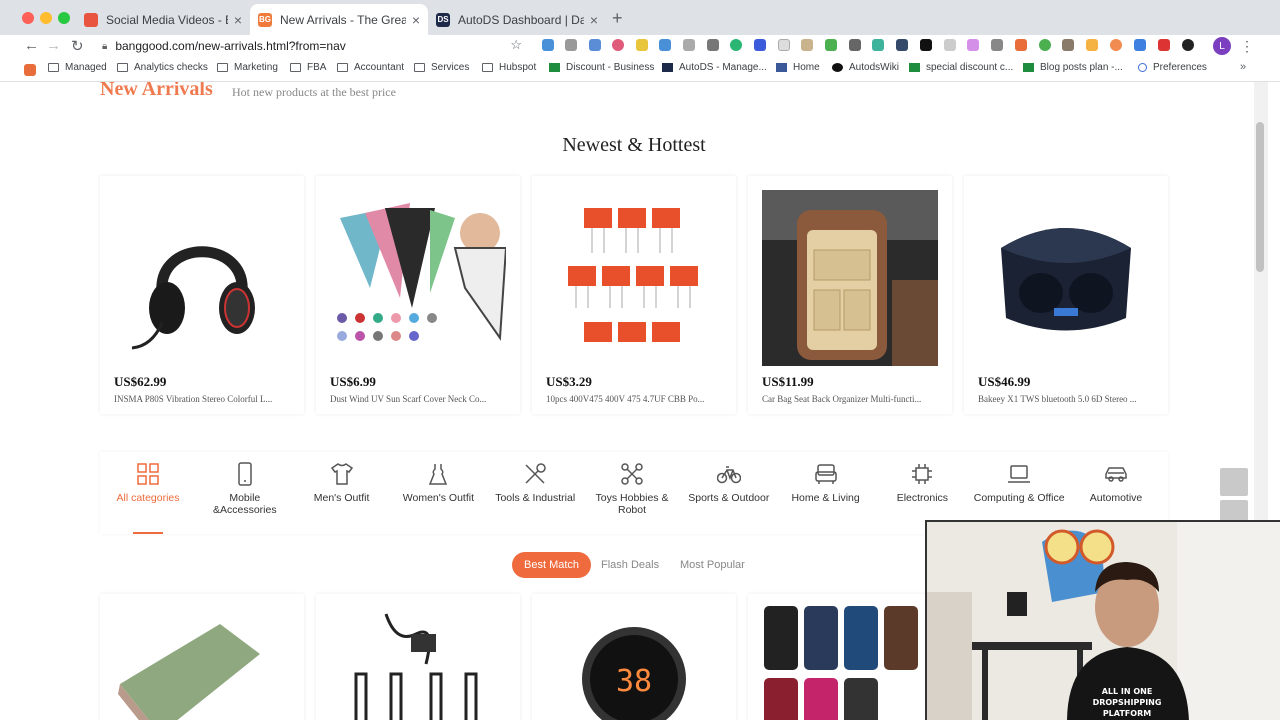  I want to click on tab-new-arrivals: BG New Arrivals - The Greatest Deals ×, so click(339, 19).